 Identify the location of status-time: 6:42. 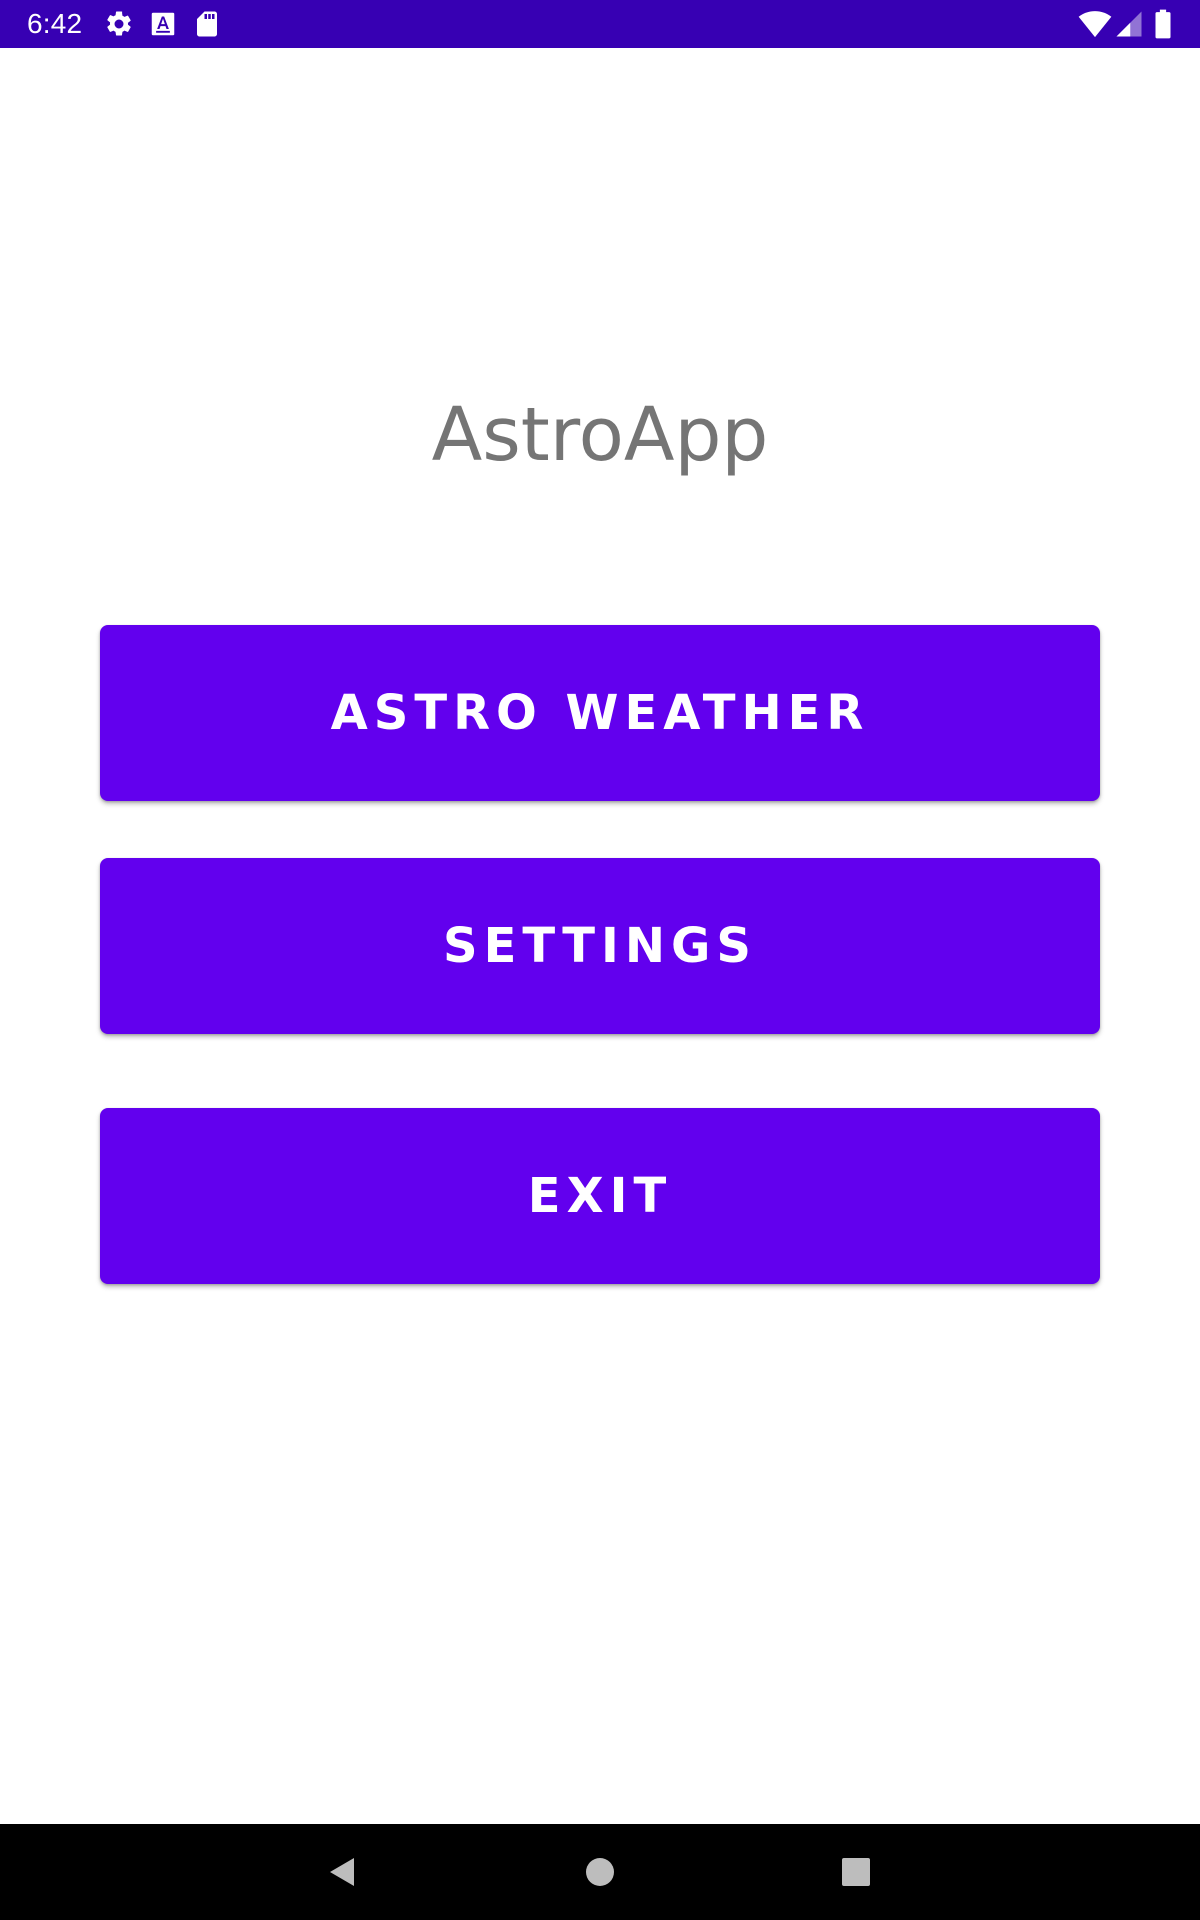
(55, 23).